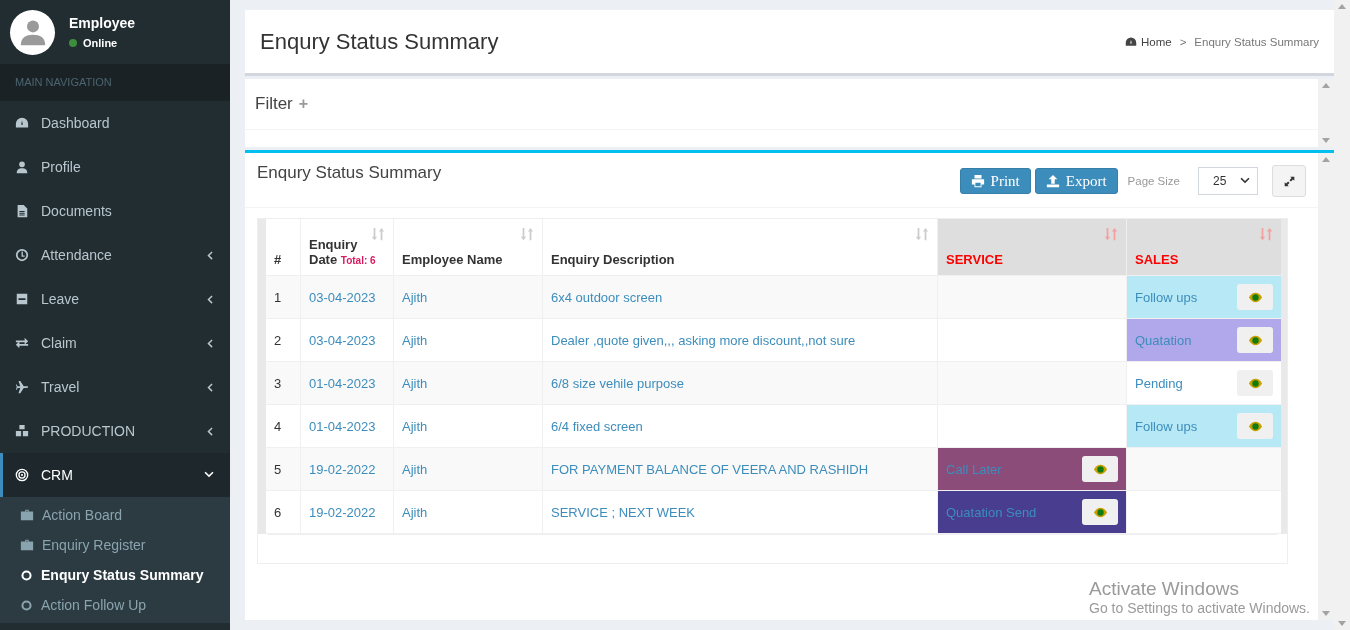 The width and height of the screenshot is (1350, 630). What do you see at coordinates (740, 469) in the screenshot?
I see `table-cell: FOR PAYMENT BALANCE OF VEERA AND RASHIDH` at bounding box center [740, 469].